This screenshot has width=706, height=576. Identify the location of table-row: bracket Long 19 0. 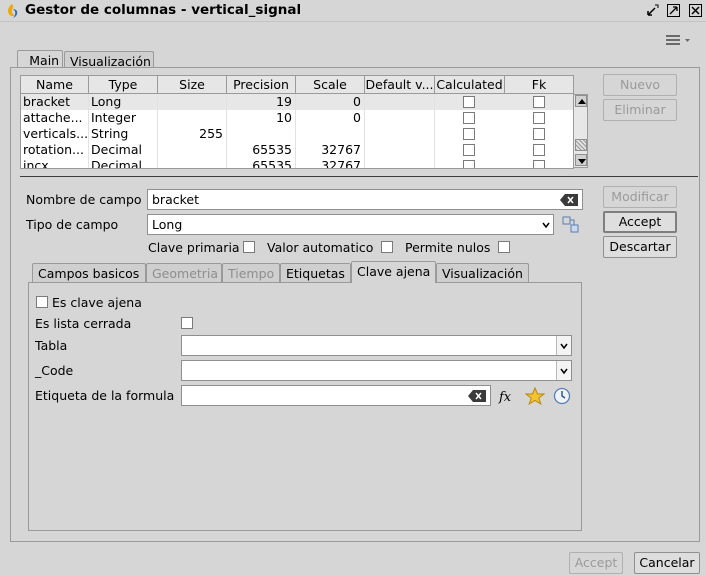
(297, 102).